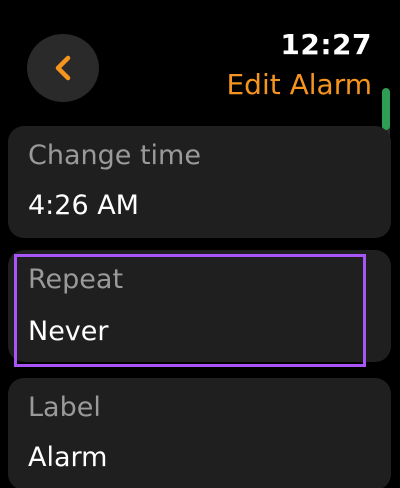 This screenshot has height=488, width=400. What do you see at coordinates (64, 407) in the screenshot?
I see `label-label: Label` at bounding box center [64, 407].